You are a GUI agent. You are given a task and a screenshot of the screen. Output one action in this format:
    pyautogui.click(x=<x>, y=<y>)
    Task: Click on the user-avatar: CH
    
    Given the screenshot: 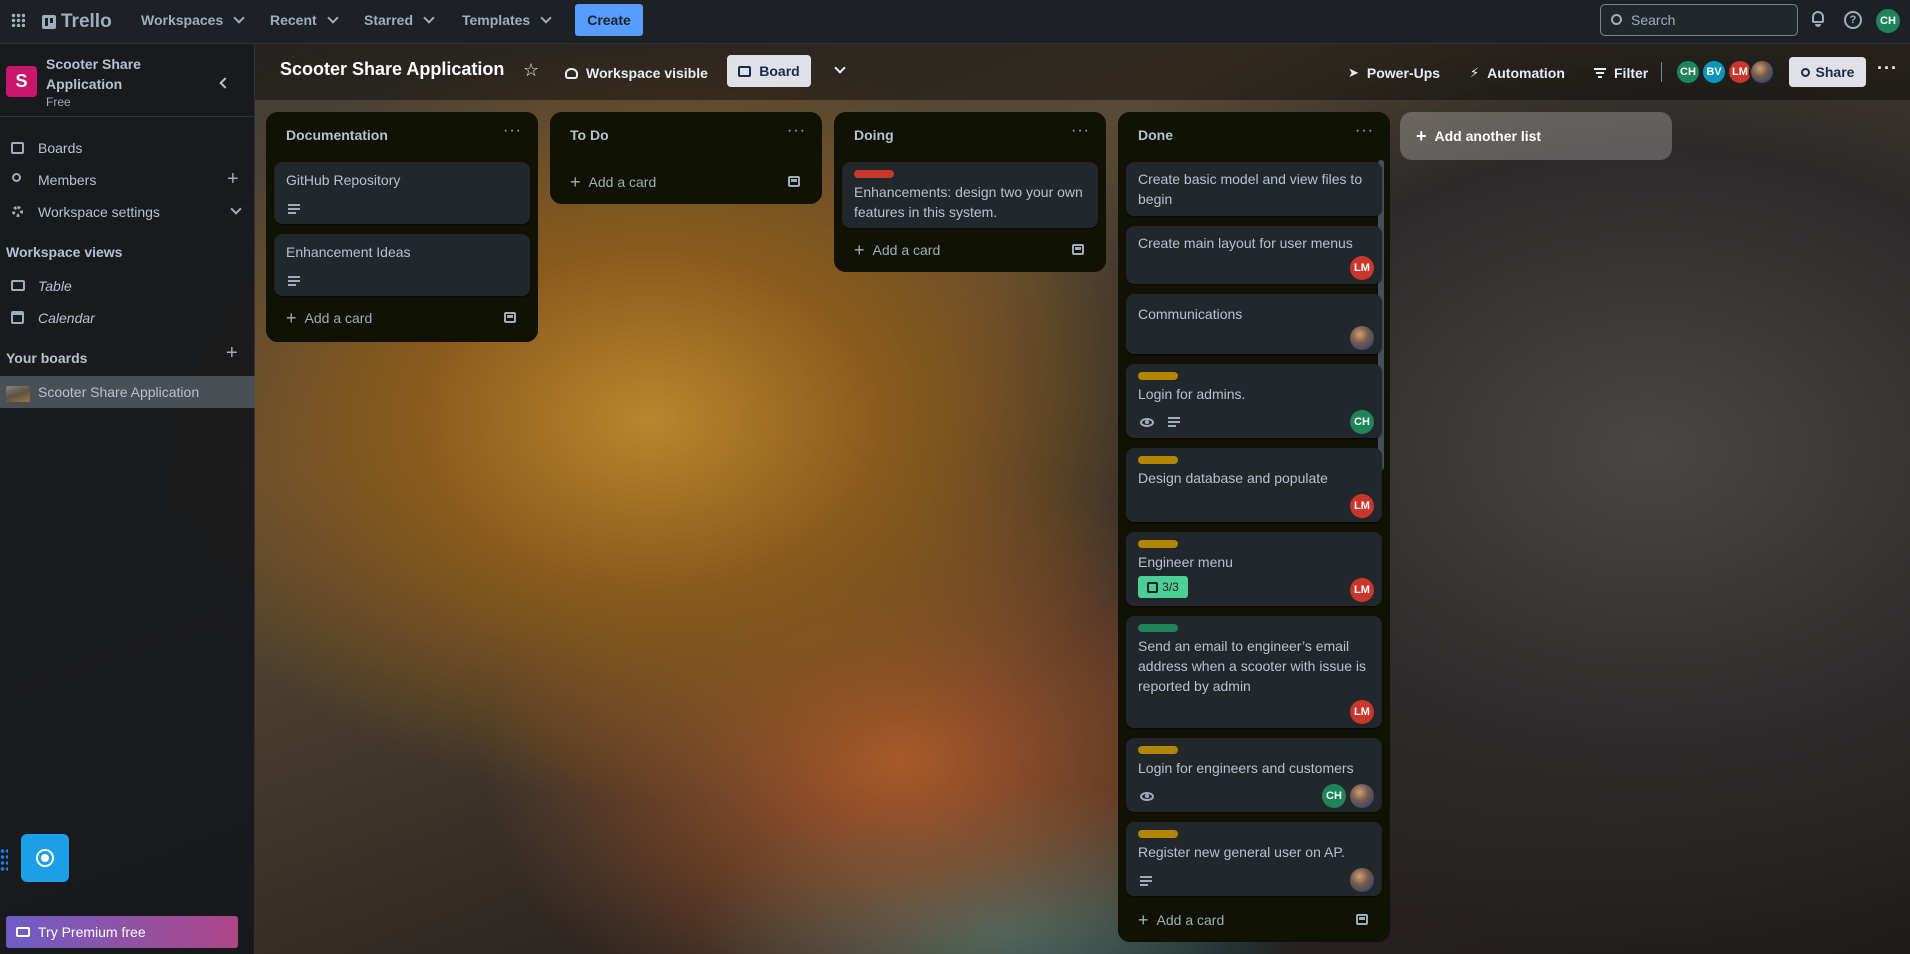 What is the action you would take?
    pyautogui.click(x=1888, y=21)
    